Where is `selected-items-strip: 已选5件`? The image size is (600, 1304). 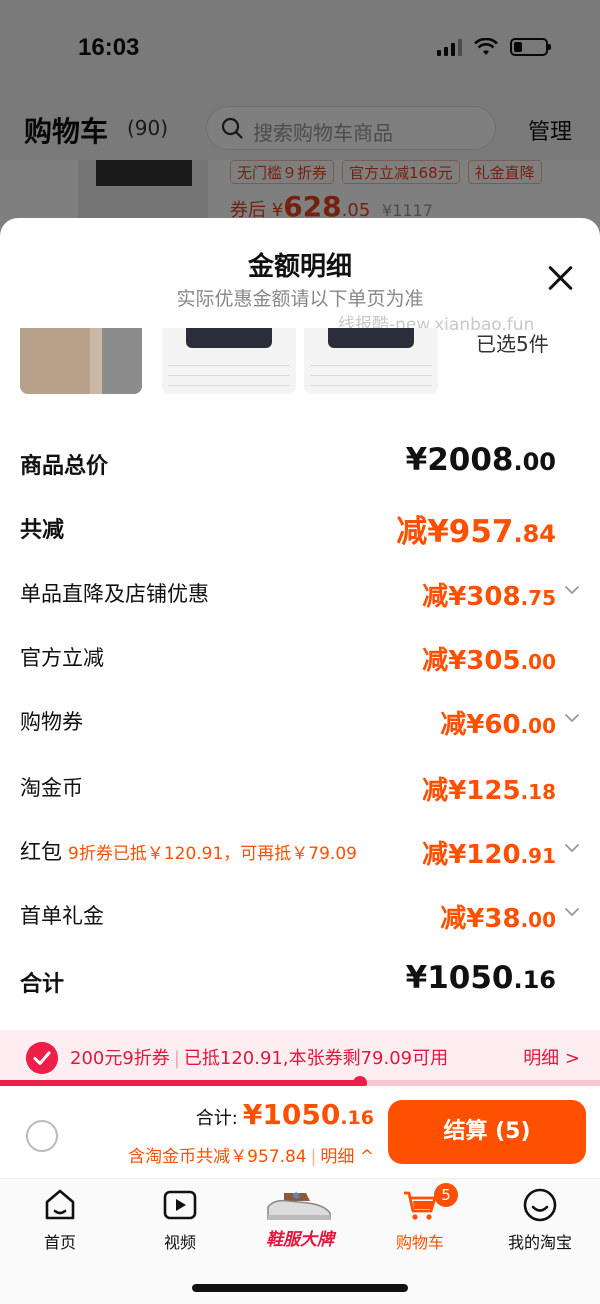 selected-items-strip: 已选5件 is located at coordinates (300, 363).